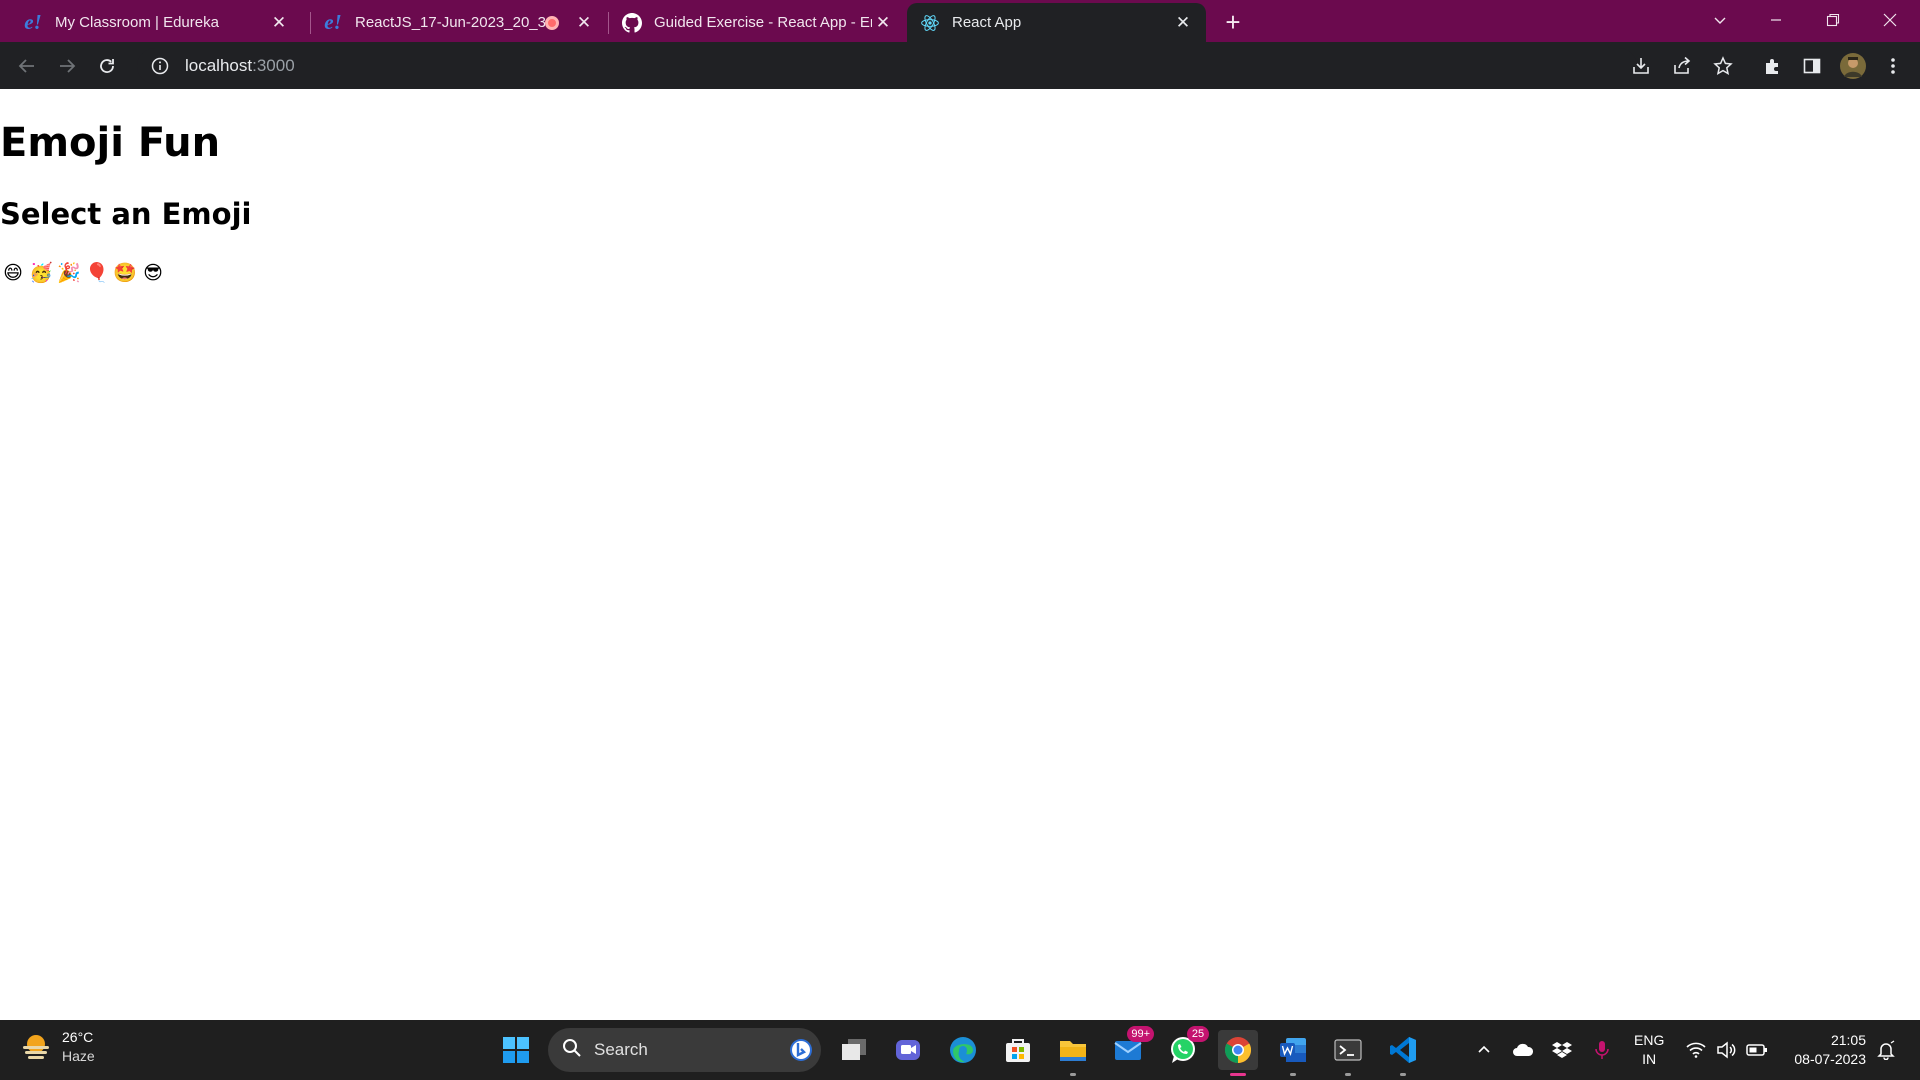  What do you see at coordinates (107, 66) in the screenshot?
I see `reload-button` at bounding box center [107, 66].